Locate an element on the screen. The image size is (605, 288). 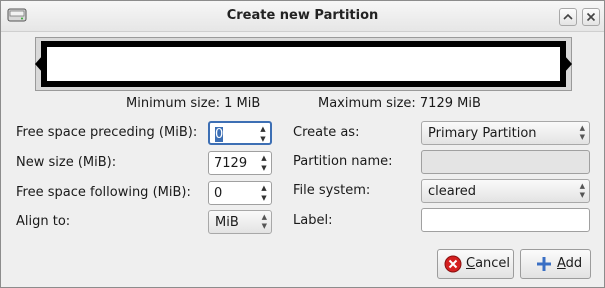
maximize-icon is located at coordinates (568, 17).